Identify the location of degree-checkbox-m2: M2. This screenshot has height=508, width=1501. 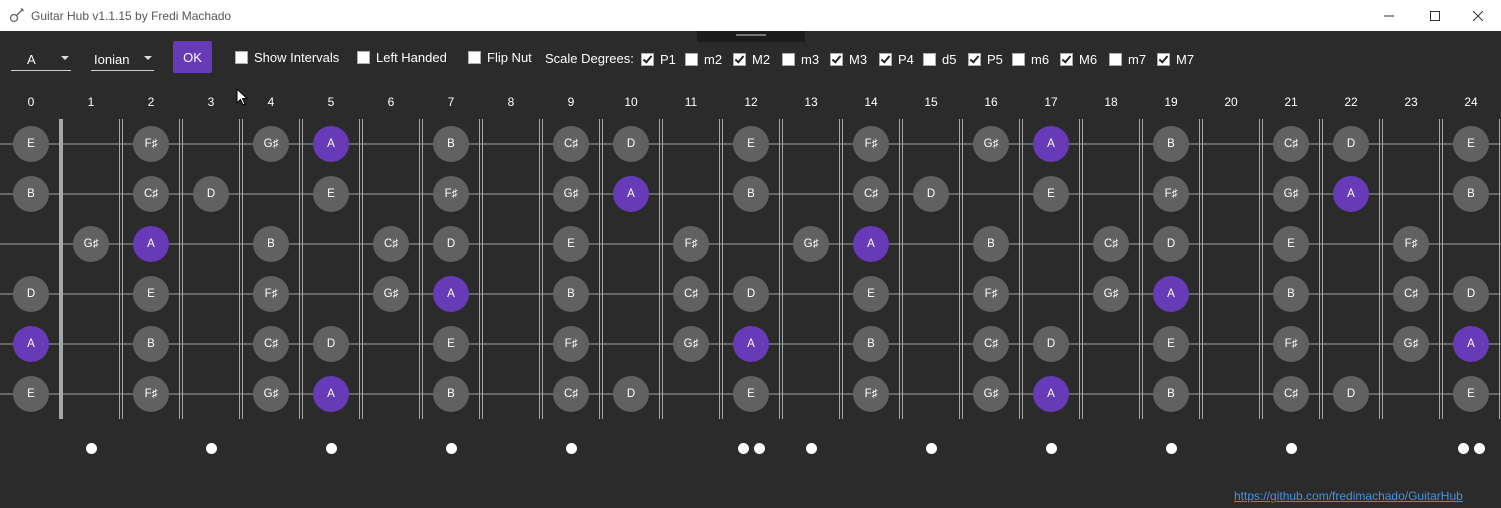
(751, 59).